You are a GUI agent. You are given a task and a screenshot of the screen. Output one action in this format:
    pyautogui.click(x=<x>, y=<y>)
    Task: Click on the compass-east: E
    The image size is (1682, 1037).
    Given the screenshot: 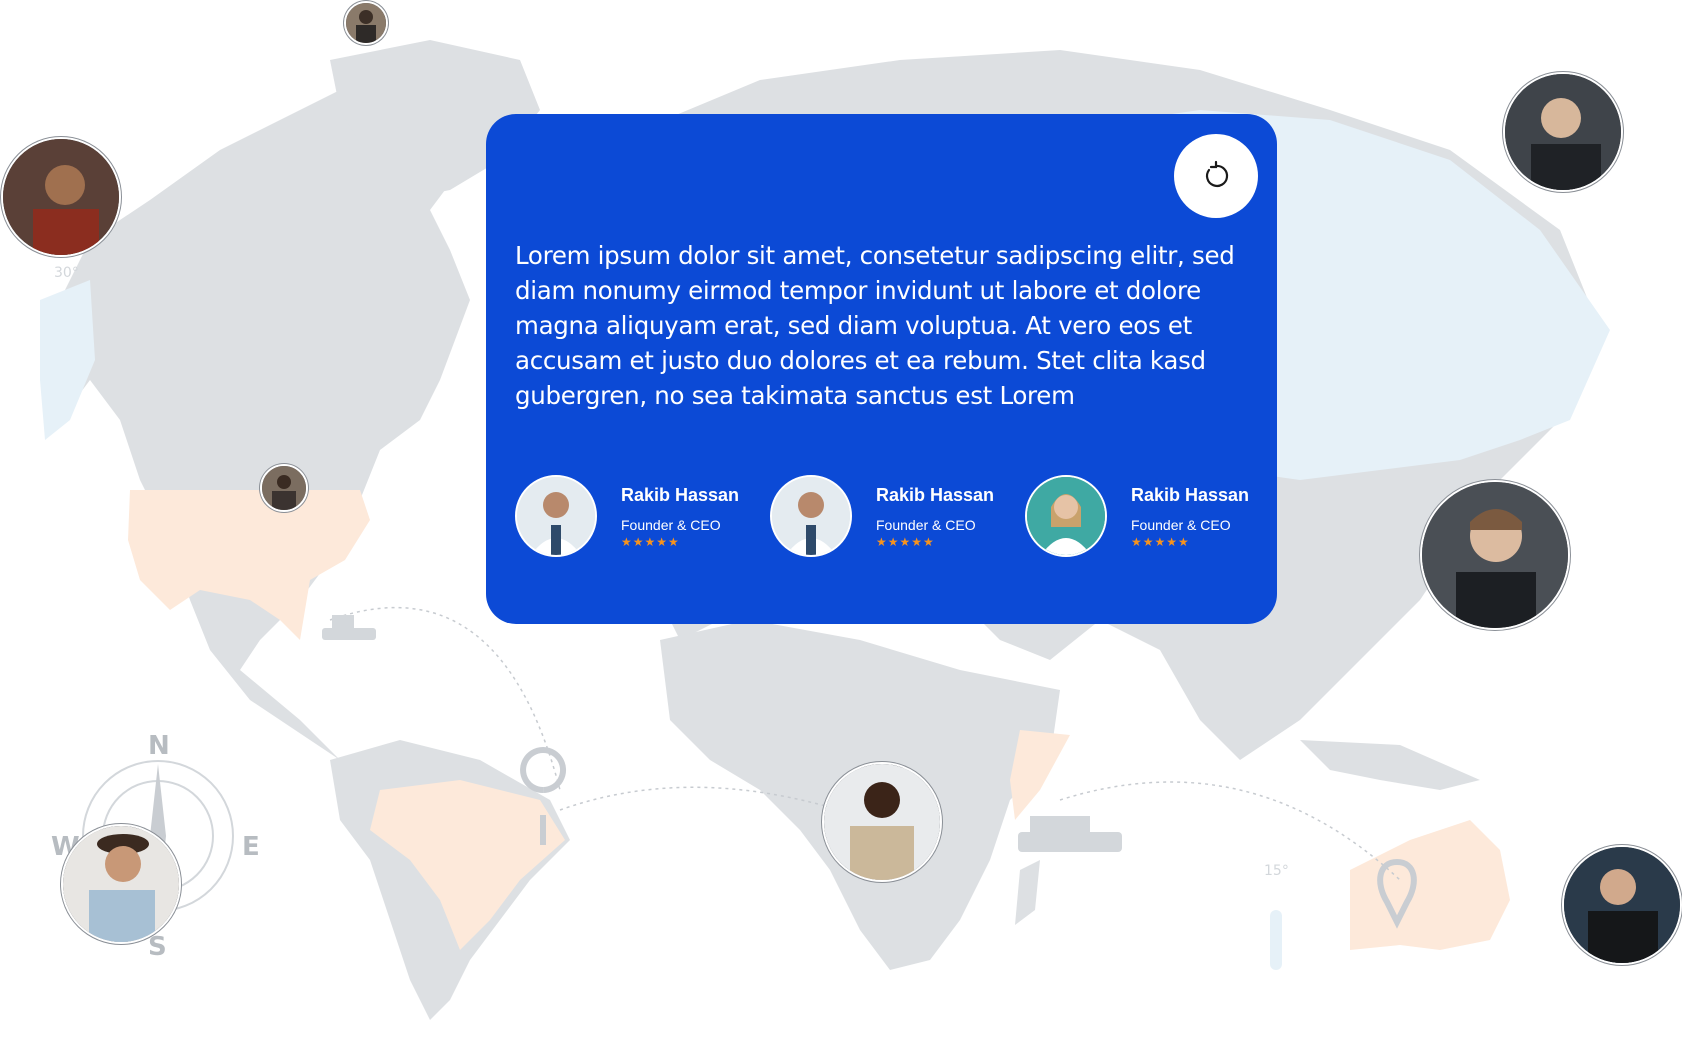 What is the action you would take?
    pyautogui.click(x=251, y=847)
    